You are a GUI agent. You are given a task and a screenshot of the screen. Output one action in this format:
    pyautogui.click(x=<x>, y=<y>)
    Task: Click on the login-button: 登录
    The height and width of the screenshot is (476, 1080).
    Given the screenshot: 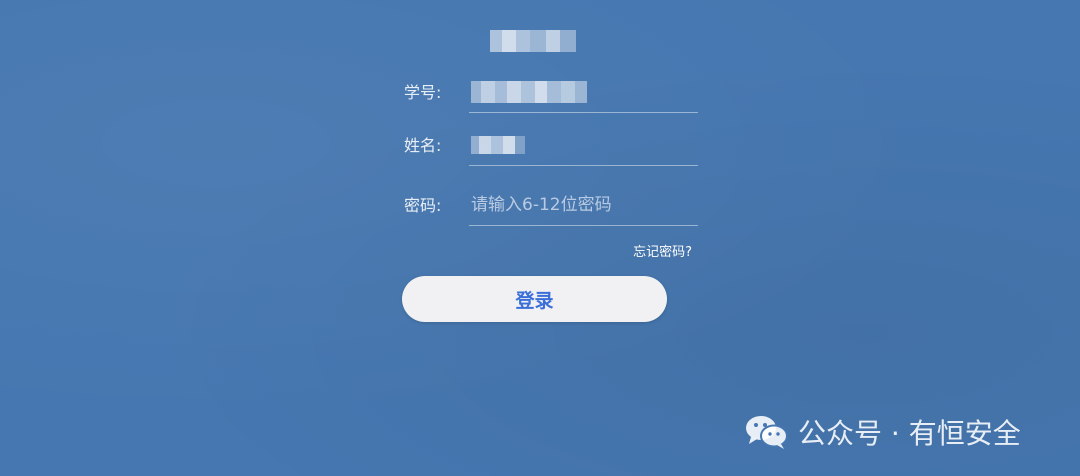 What is the action you would take?
    pyautogui.click(x=534, y=299)
    